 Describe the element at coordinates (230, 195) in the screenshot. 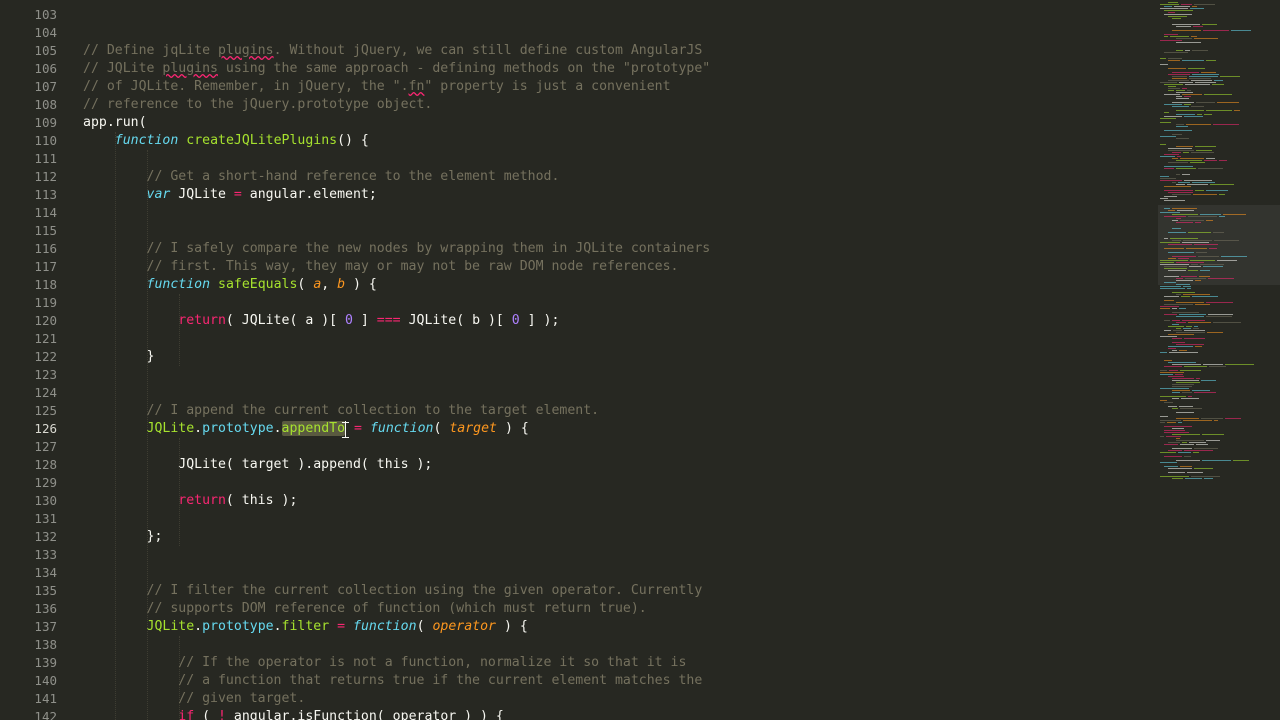

I see `code-line: var JQLite = angular.element;` at that location.